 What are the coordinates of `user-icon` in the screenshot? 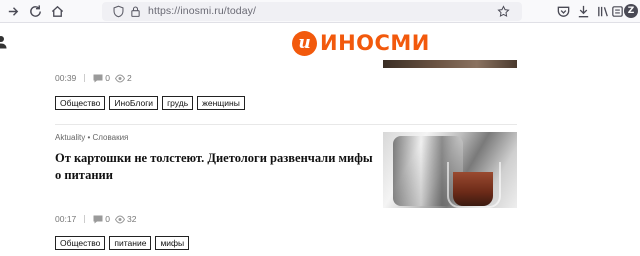 It's located at (3, 42).